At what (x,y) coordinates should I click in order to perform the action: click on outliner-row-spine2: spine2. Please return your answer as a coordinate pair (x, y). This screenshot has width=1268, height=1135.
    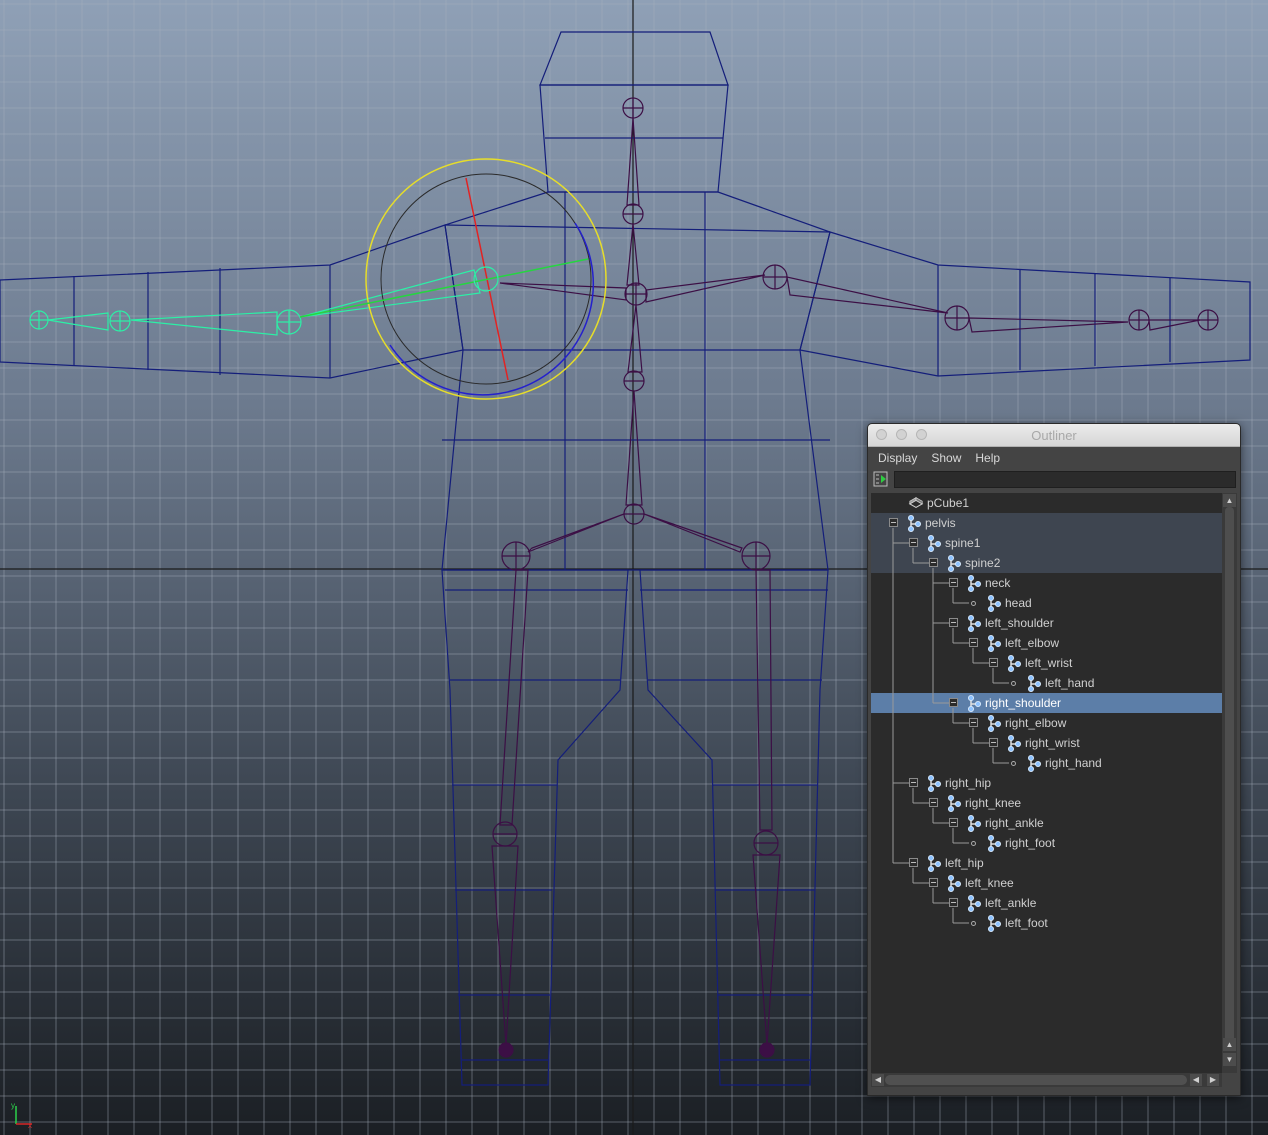
    Looking at the image, I should click on (1046, 563).